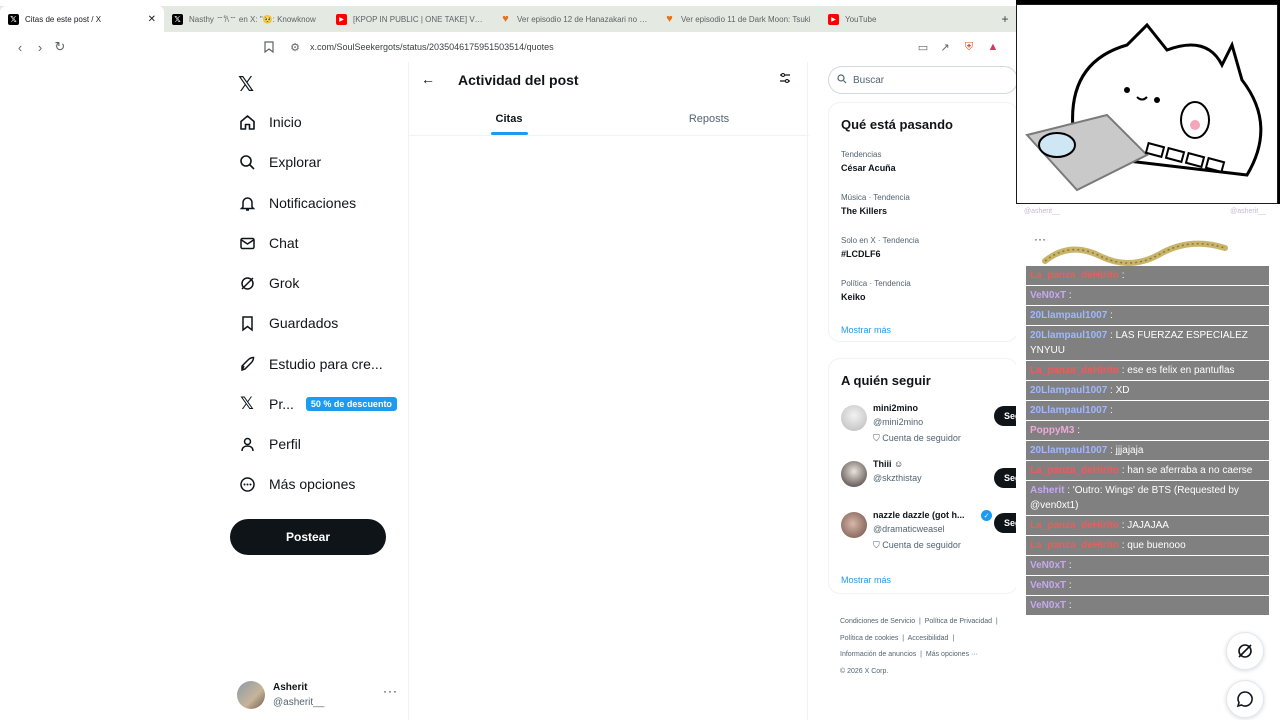 This screenshot has width=1280, height=720. I want to click on brave-shield-icon: ⛨, so click(969, 47).